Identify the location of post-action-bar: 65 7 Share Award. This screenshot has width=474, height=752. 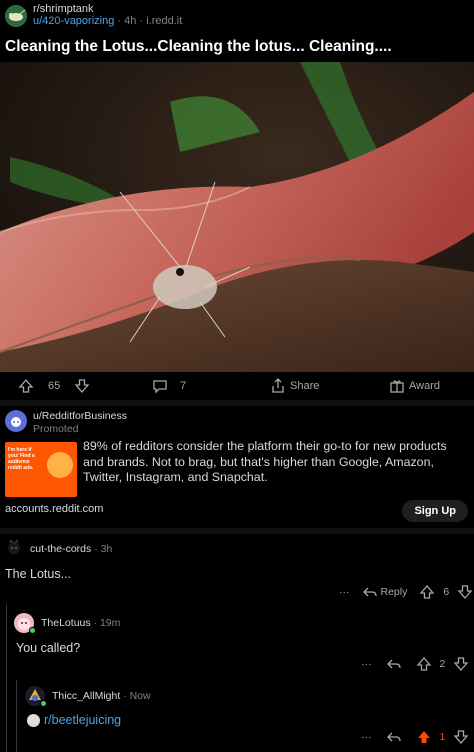
(237, 386).